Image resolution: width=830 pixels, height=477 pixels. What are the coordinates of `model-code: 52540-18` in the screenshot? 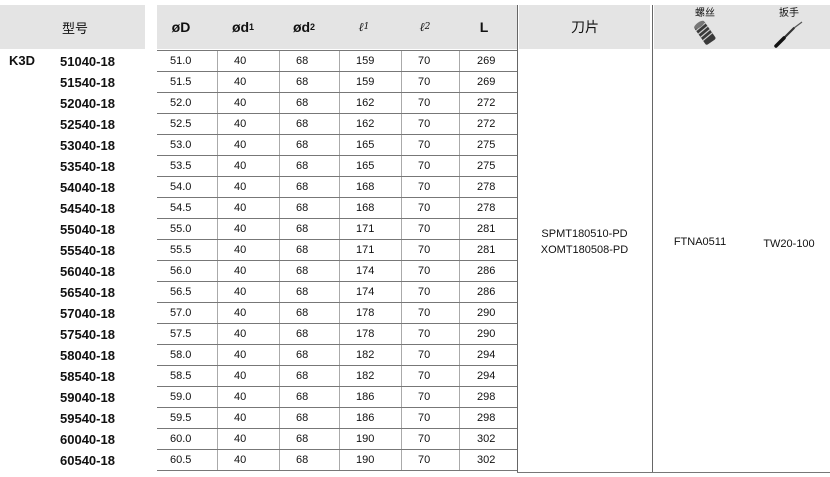 It's located at (87, 124).